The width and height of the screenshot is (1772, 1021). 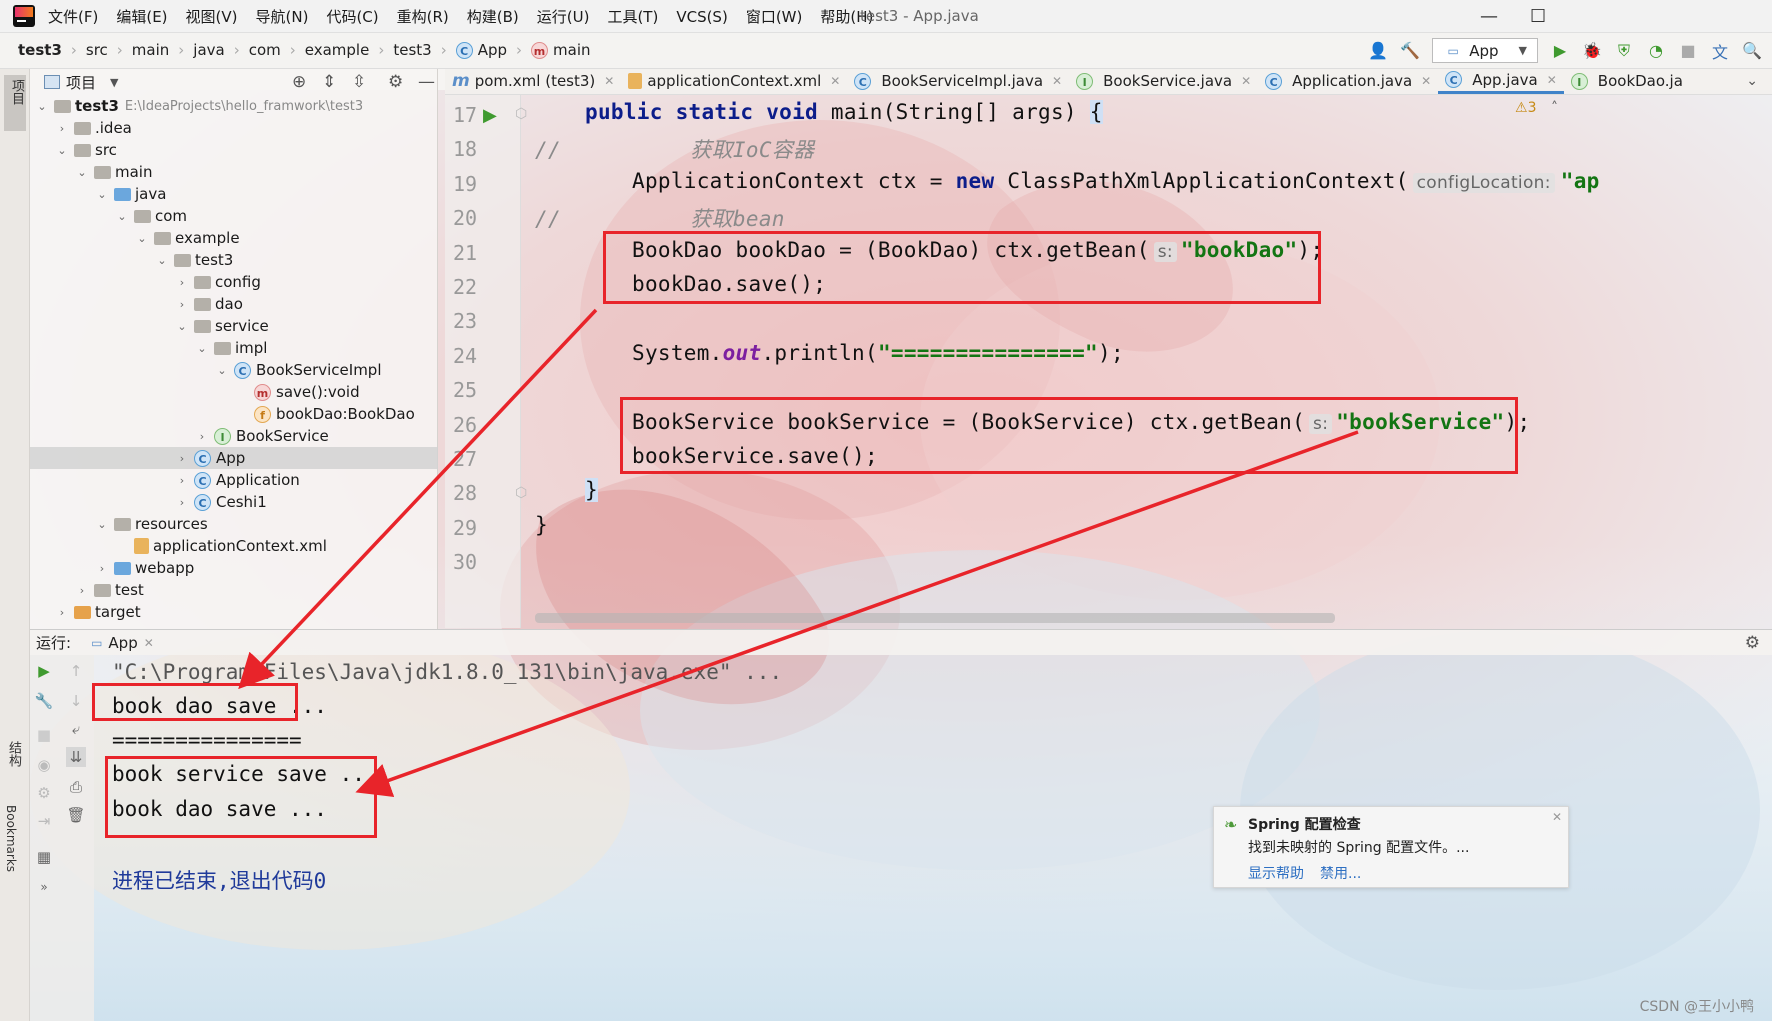 I want to click on menu-window: 窗口(W), so click(x=774, y=16).